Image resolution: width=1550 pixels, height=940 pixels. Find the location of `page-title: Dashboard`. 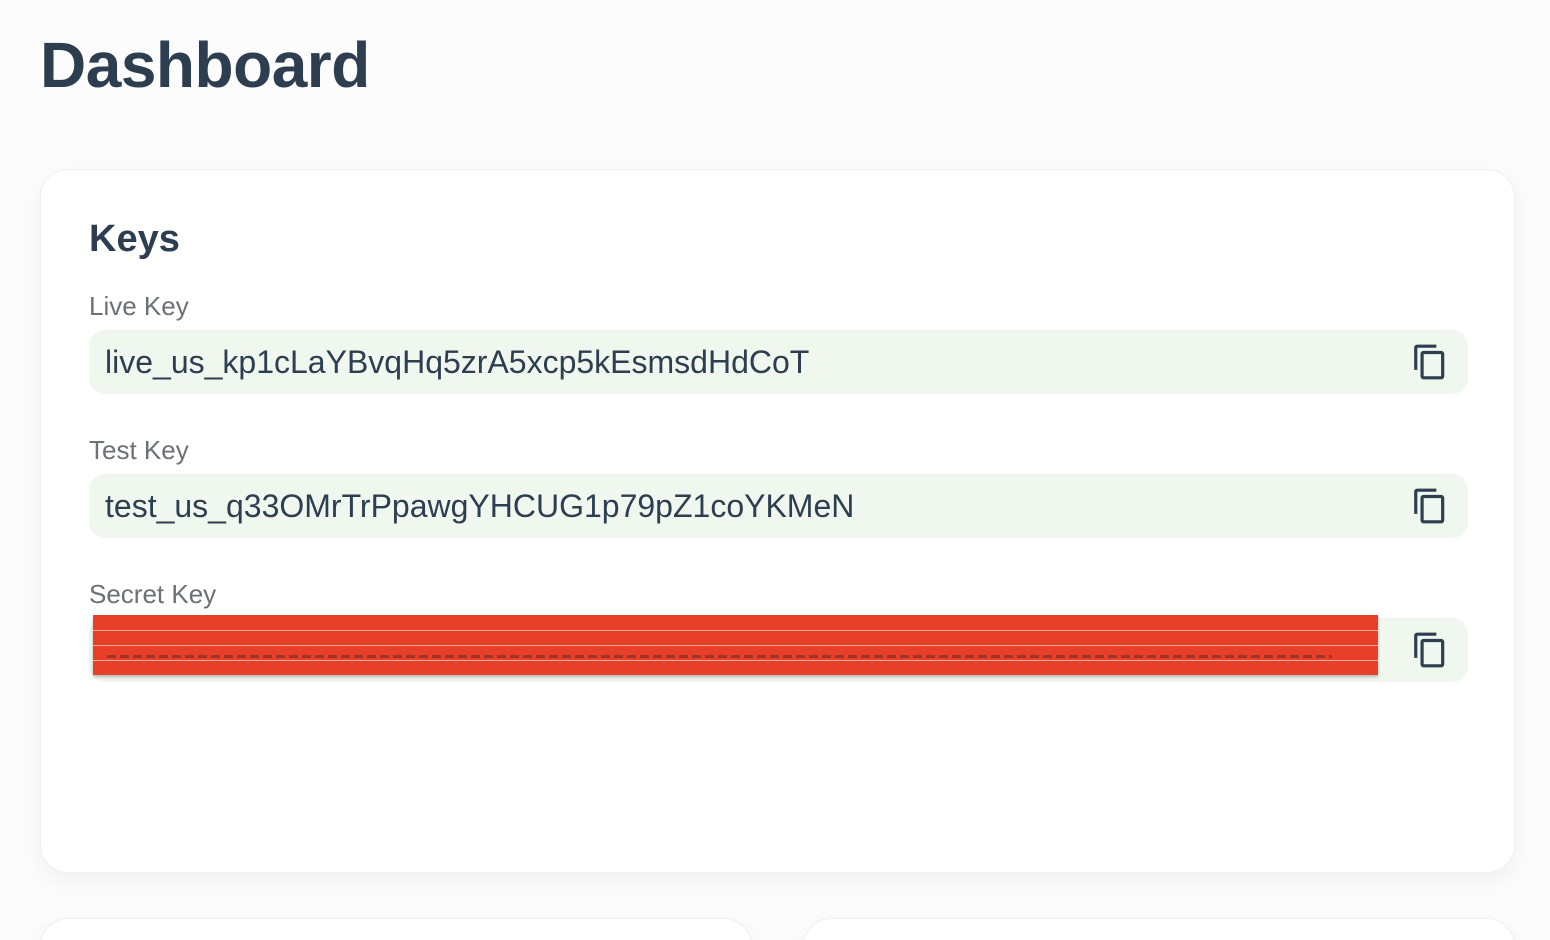

page-title: Dashboard is located at coordinates (205, 65).